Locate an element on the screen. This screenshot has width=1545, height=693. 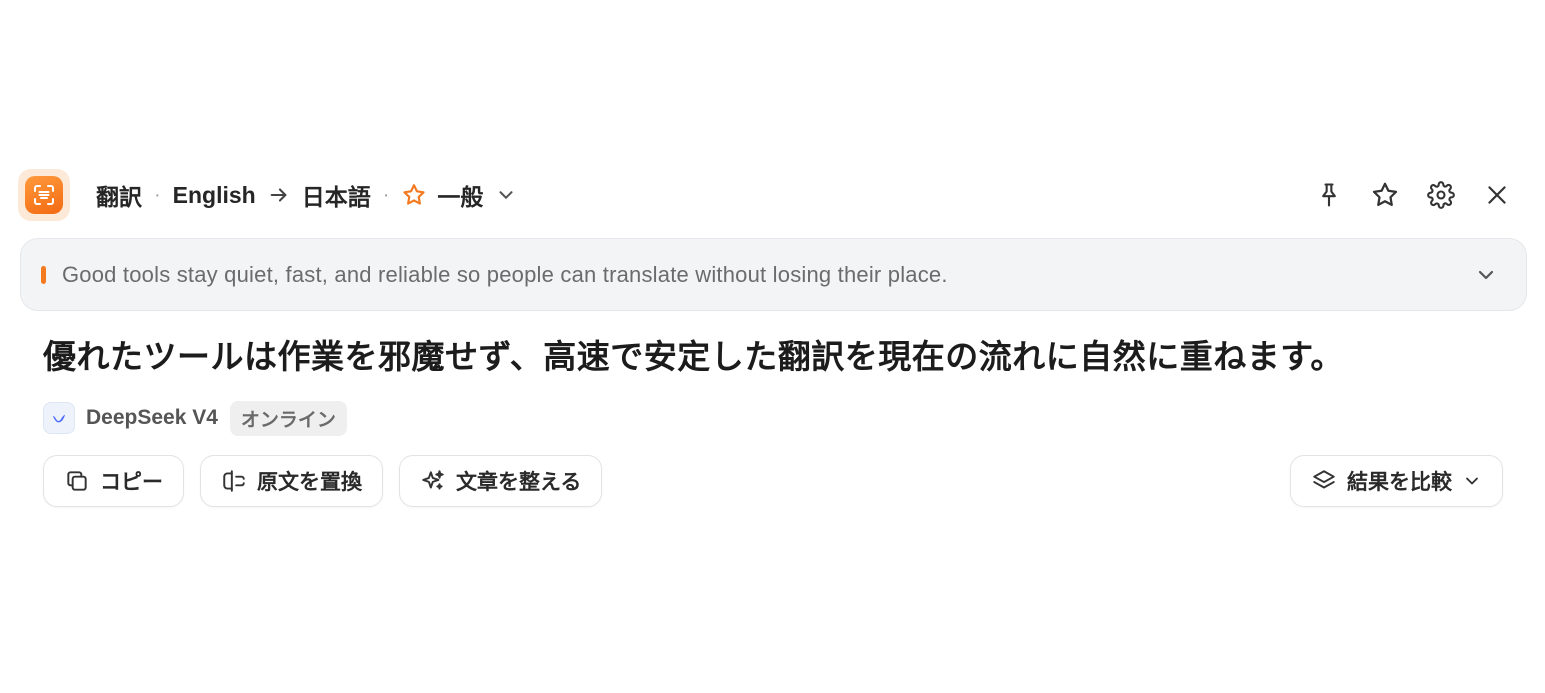
gear-icon is located at coordinates (1441, 195).